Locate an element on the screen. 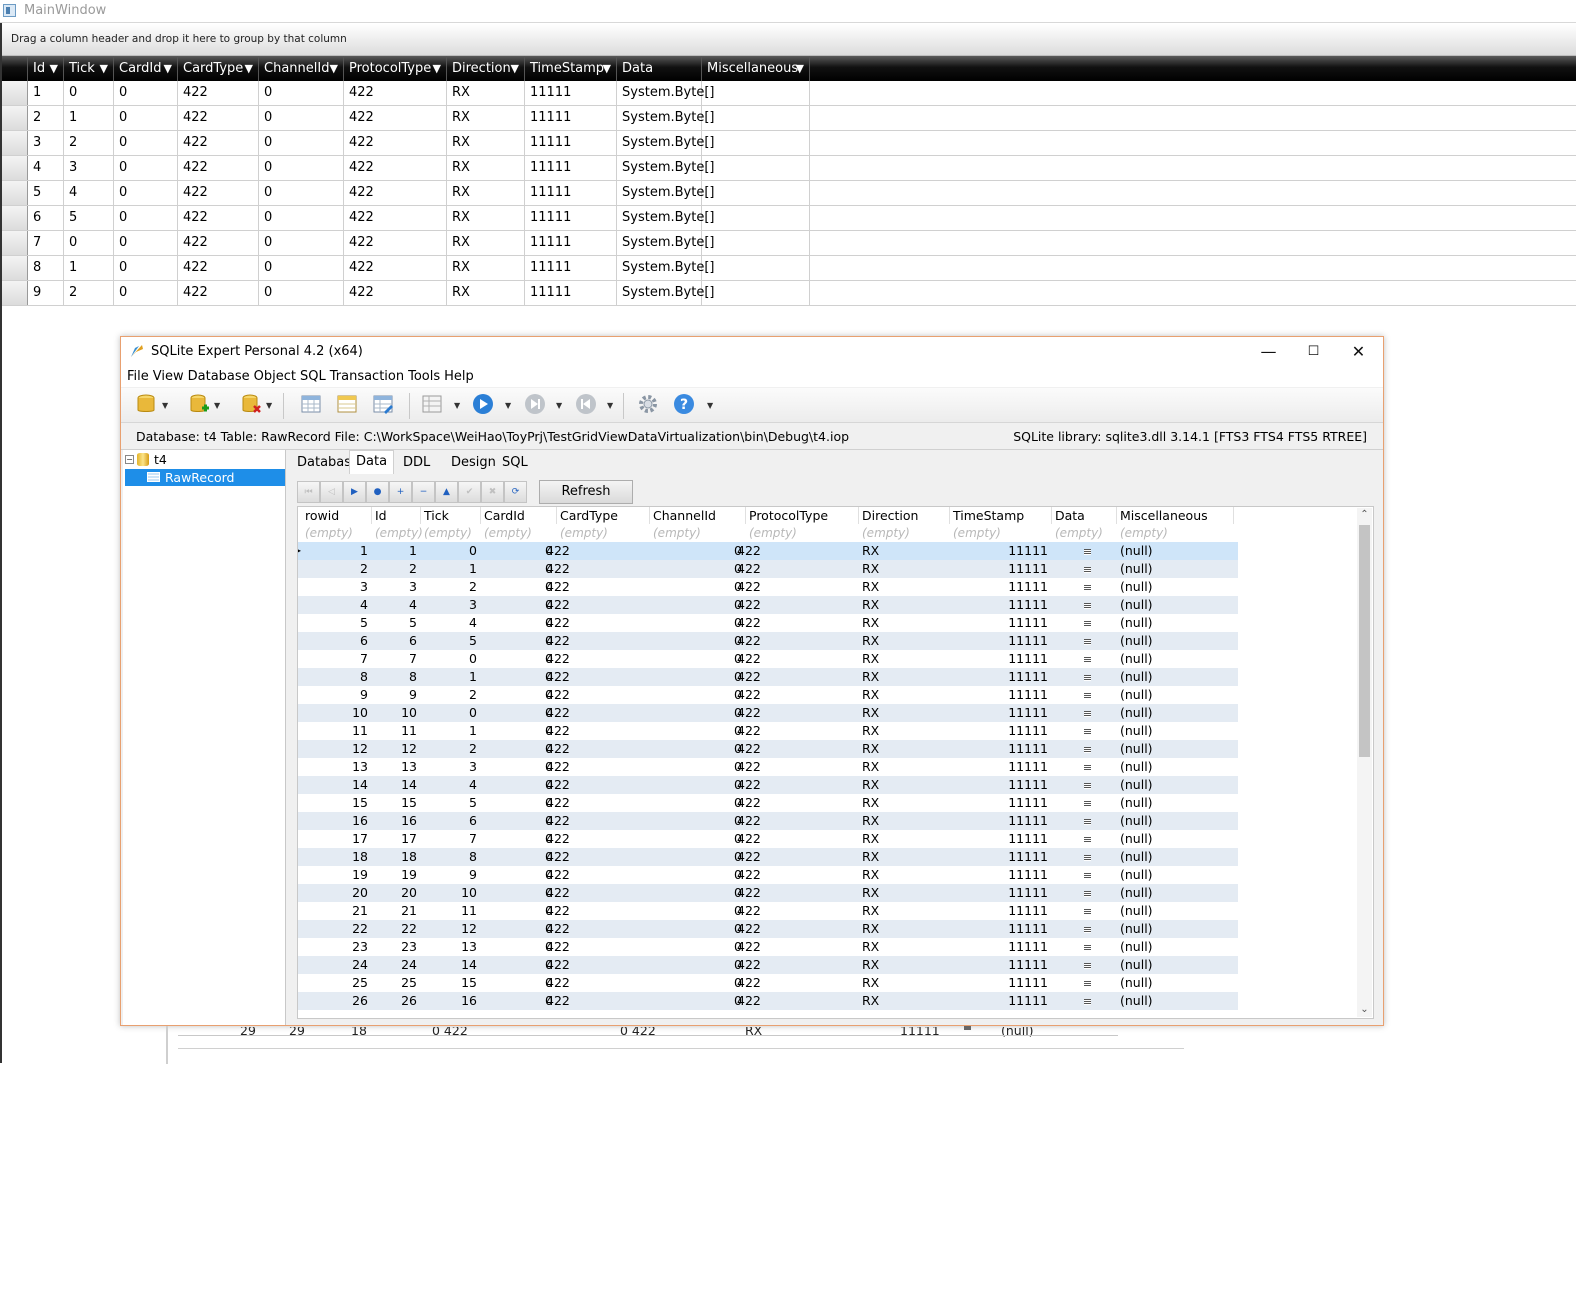  menu-item-database: Database is located at coordinates (219, 376).